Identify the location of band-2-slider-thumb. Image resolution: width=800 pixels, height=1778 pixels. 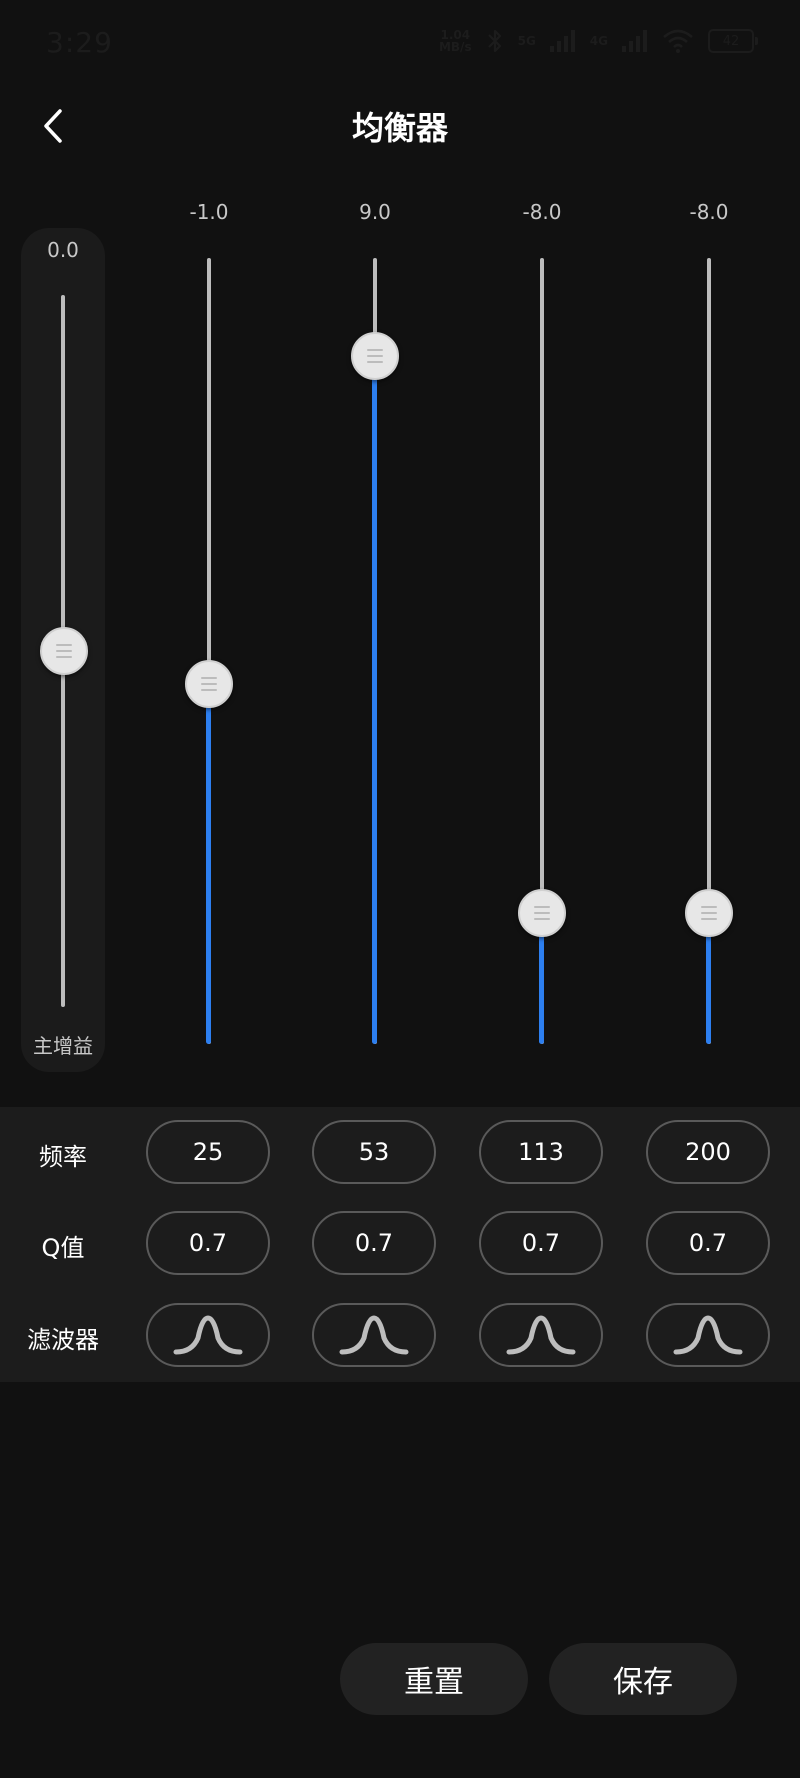
(375, 356).